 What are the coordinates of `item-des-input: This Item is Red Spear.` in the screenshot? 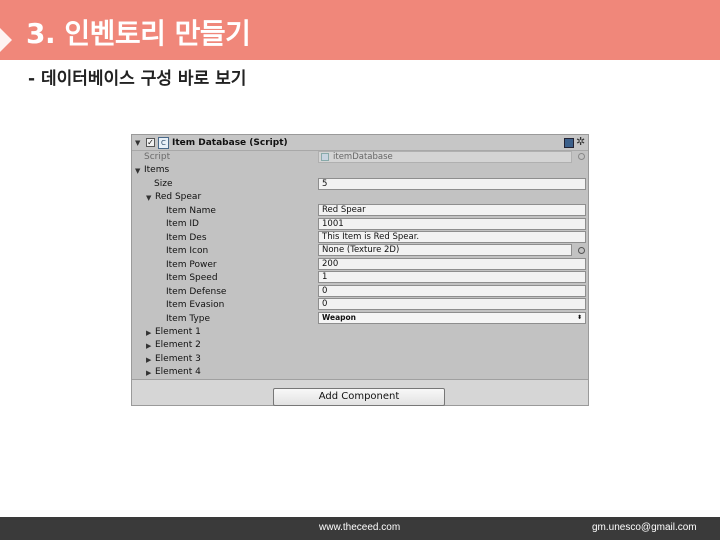 It's located at (452, 237).